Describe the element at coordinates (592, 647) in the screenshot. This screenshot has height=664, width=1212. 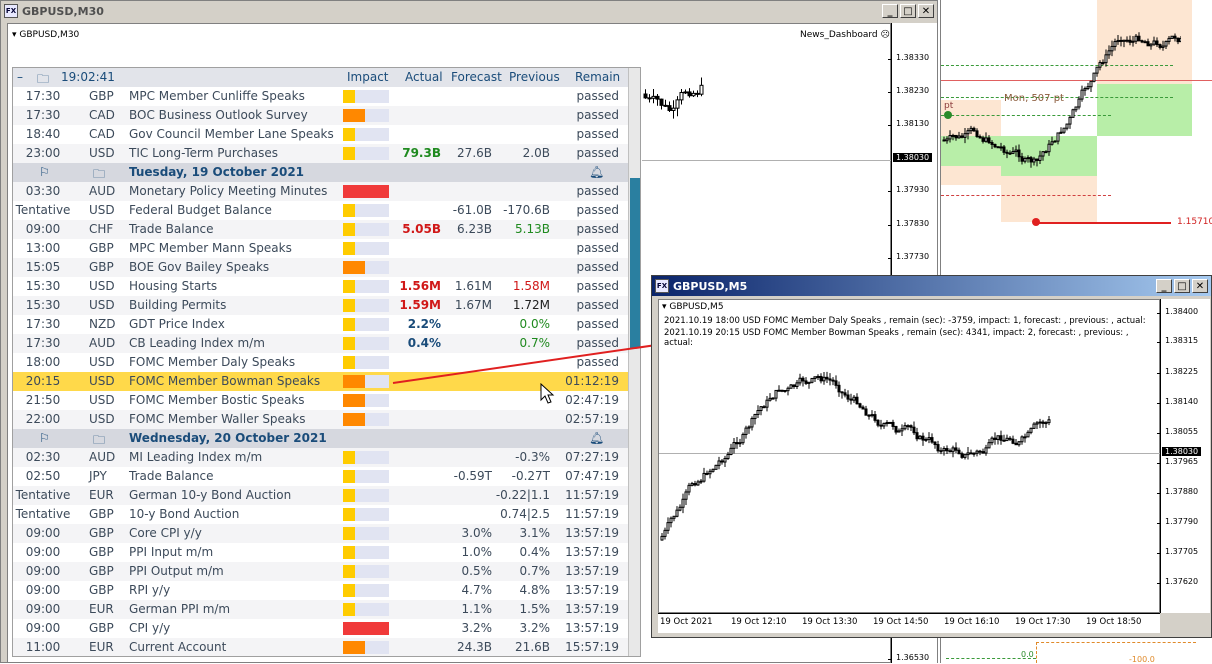
I see `event-remain: 15:57:19` at that location.